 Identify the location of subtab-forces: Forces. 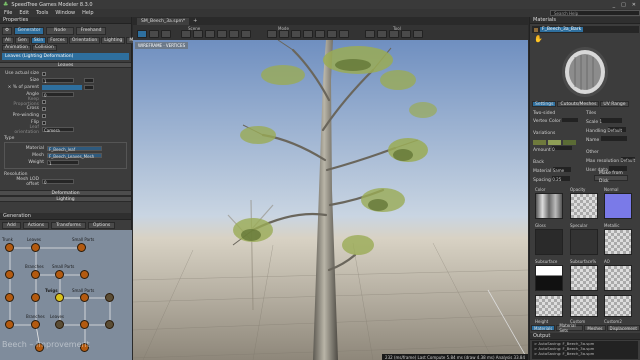
(57, 40).